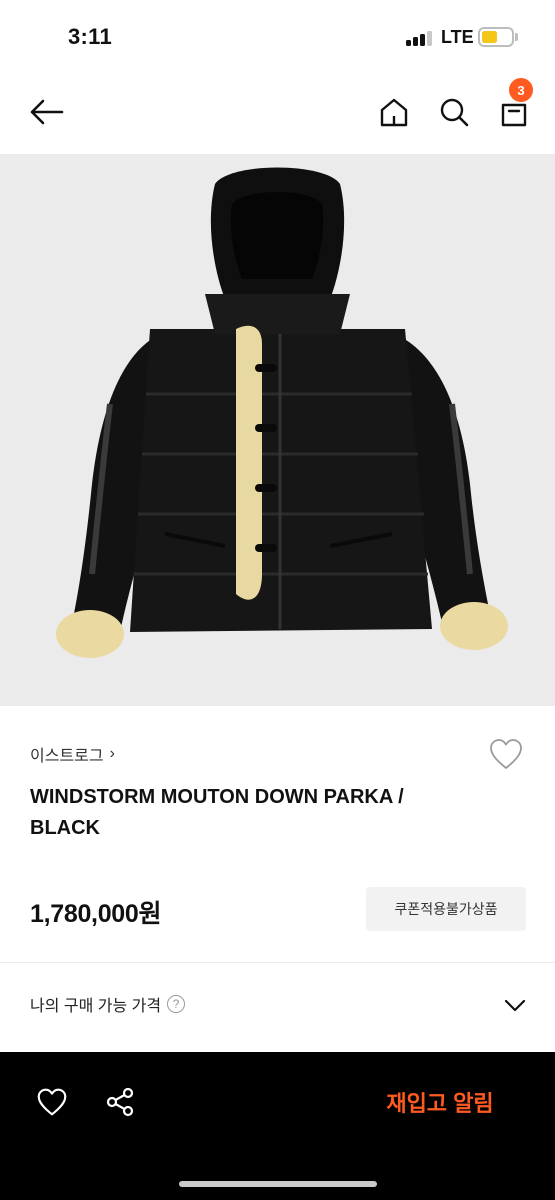 This screenshot has width=555, height=1200. Describe the element at coordinates (521, 90) in the screenshot. I see `cart-count-badge: 3` at that location.